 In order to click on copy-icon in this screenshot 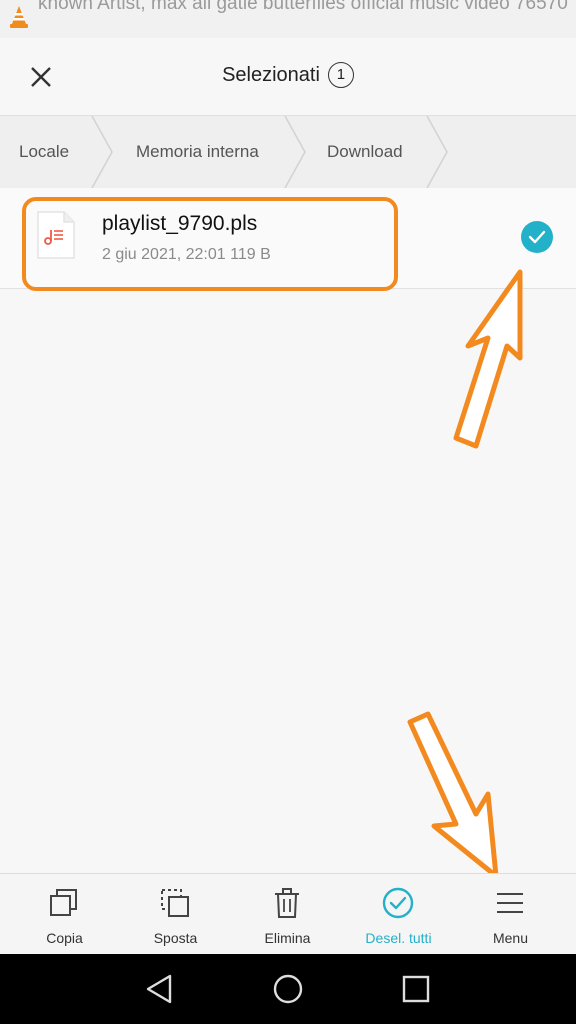, I will do `click(63, 902)`.